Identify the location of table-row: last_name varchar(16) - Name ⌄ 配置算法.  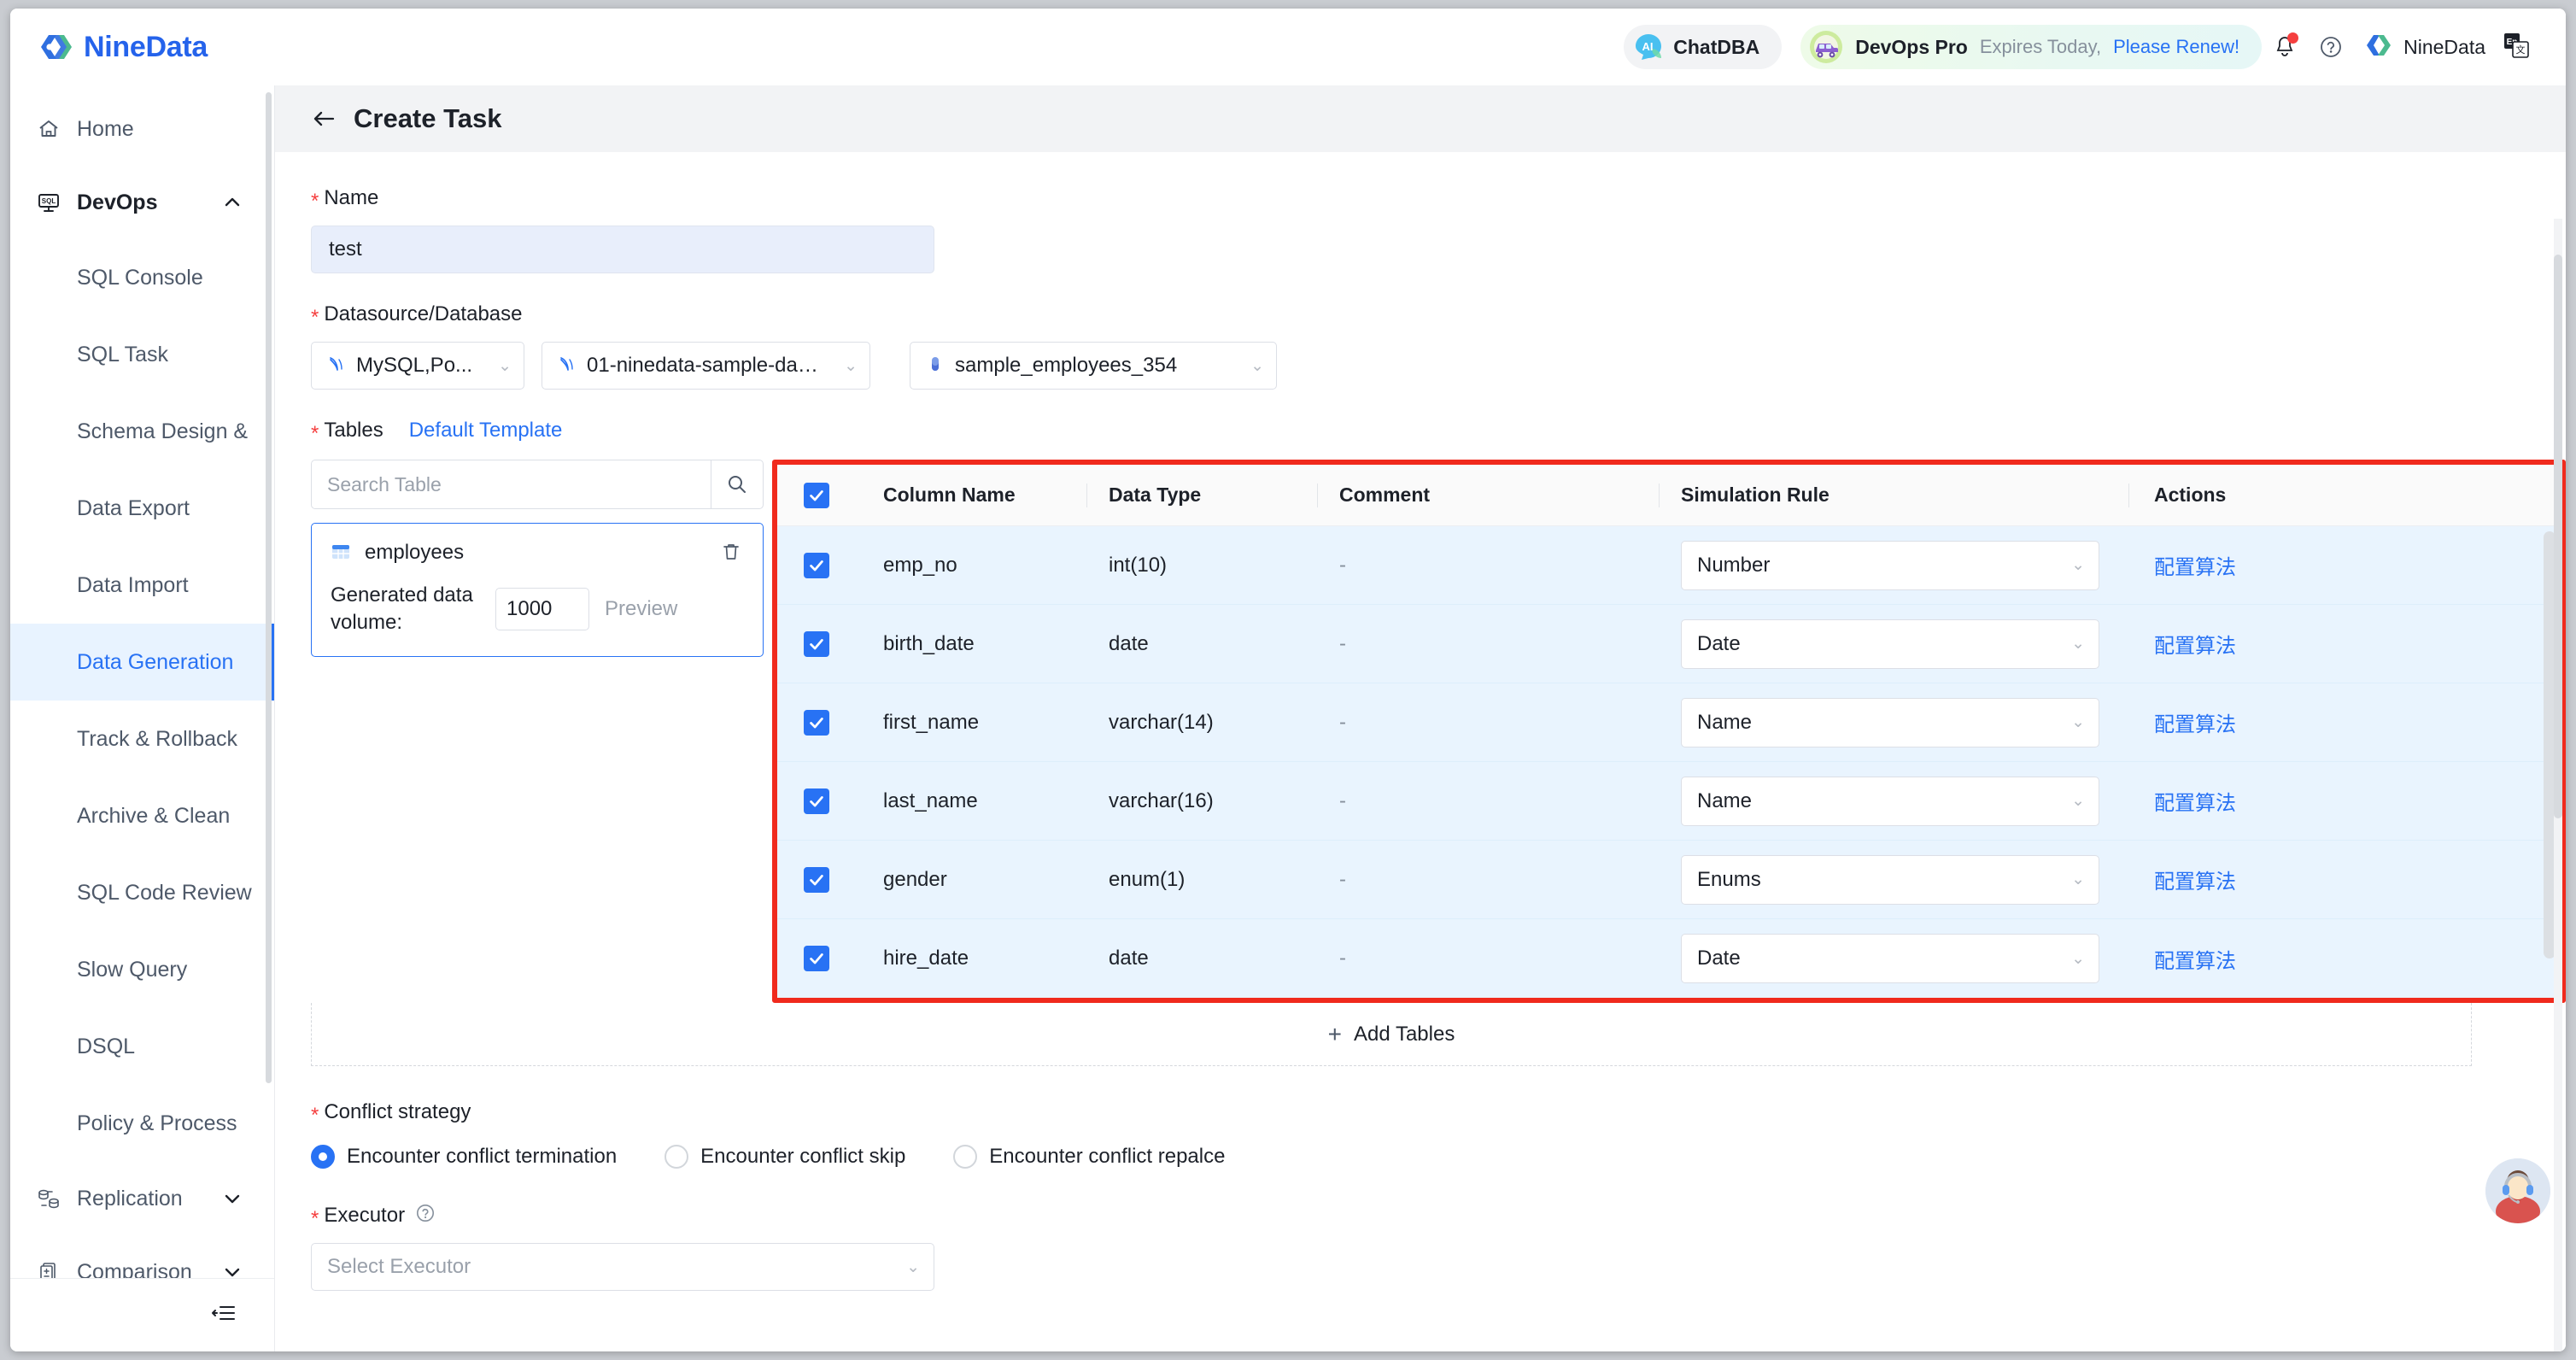
(1669, 801).